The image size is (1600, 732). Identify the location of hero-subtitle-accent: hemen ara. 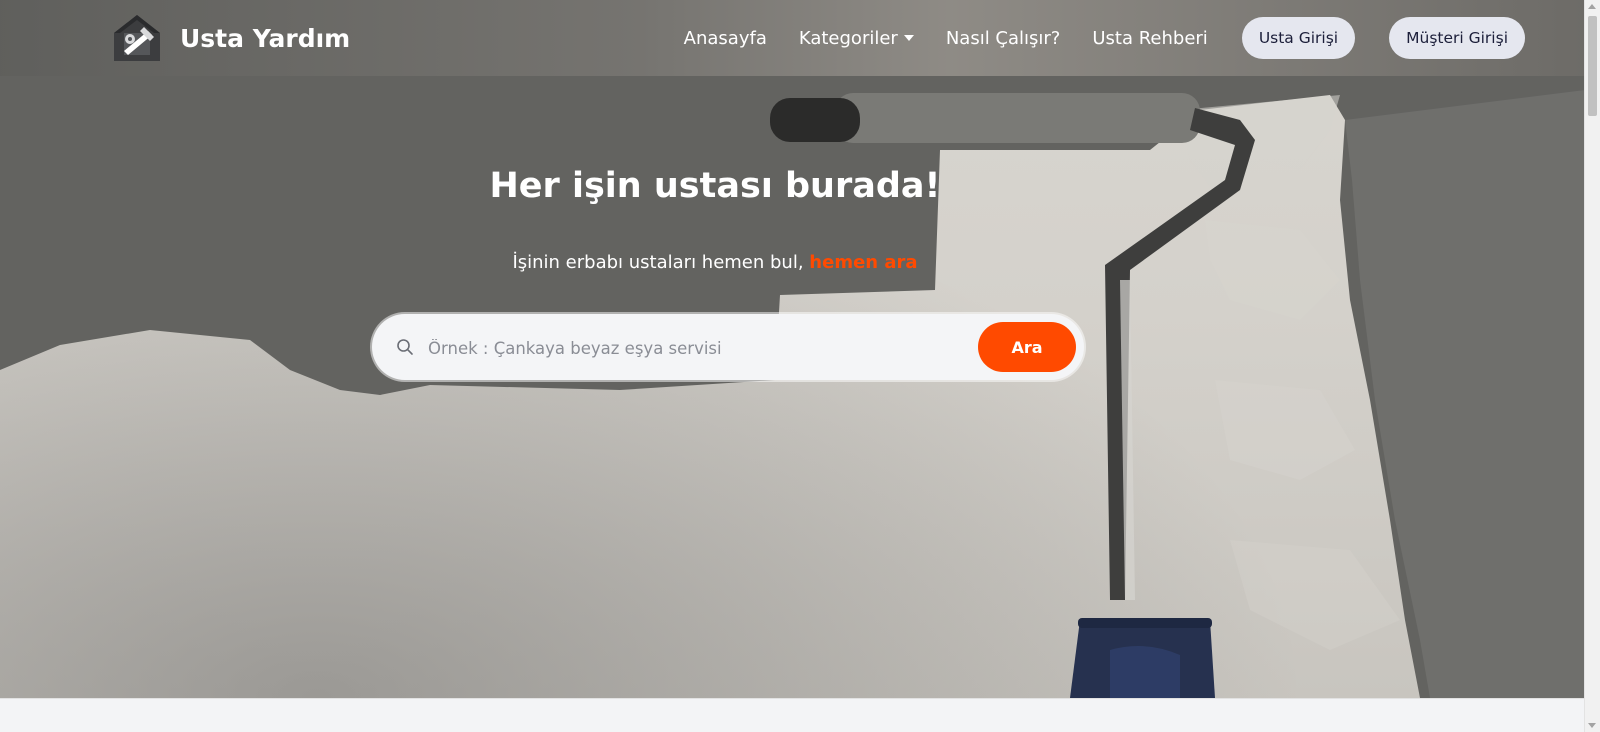
(863, 262).